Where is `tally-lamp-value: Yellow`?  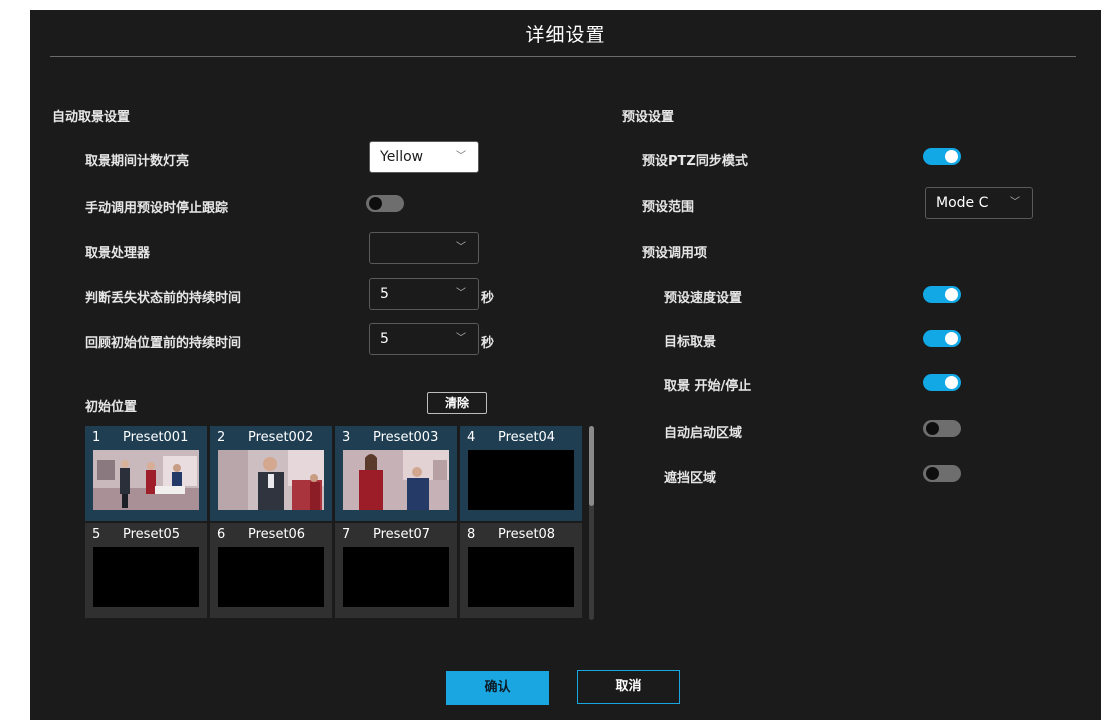
tally-lamp-value: Yellow is located at coordinates (402, 157).